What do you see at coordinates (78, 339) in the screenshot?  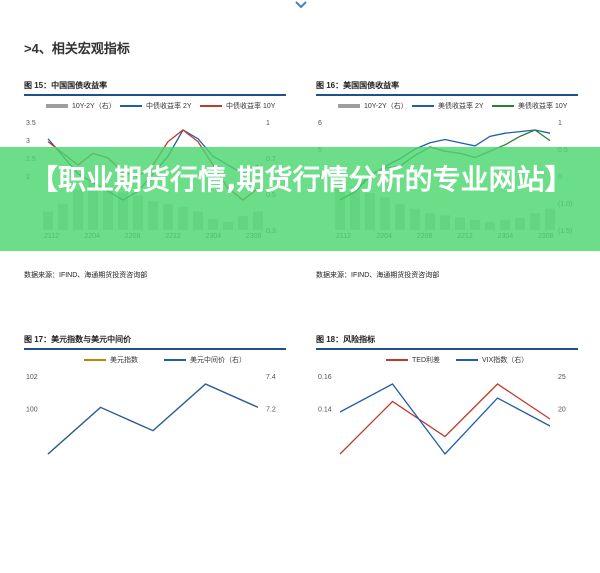 I see `figure-title: 图 17：美元指数与美元中间价` at bounding box center [78, 339].